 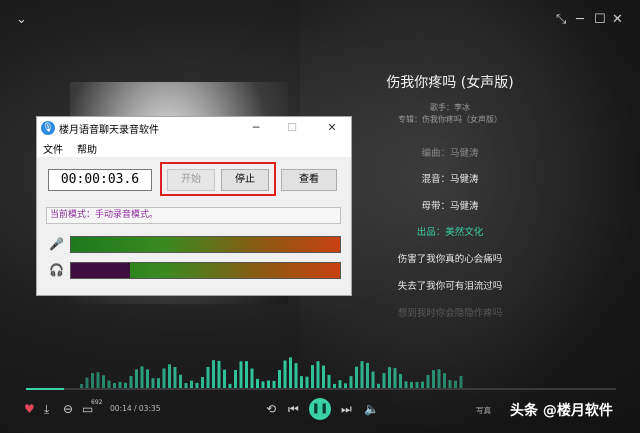 I want to click on audio-visualizer, so click(x=271, y=373).